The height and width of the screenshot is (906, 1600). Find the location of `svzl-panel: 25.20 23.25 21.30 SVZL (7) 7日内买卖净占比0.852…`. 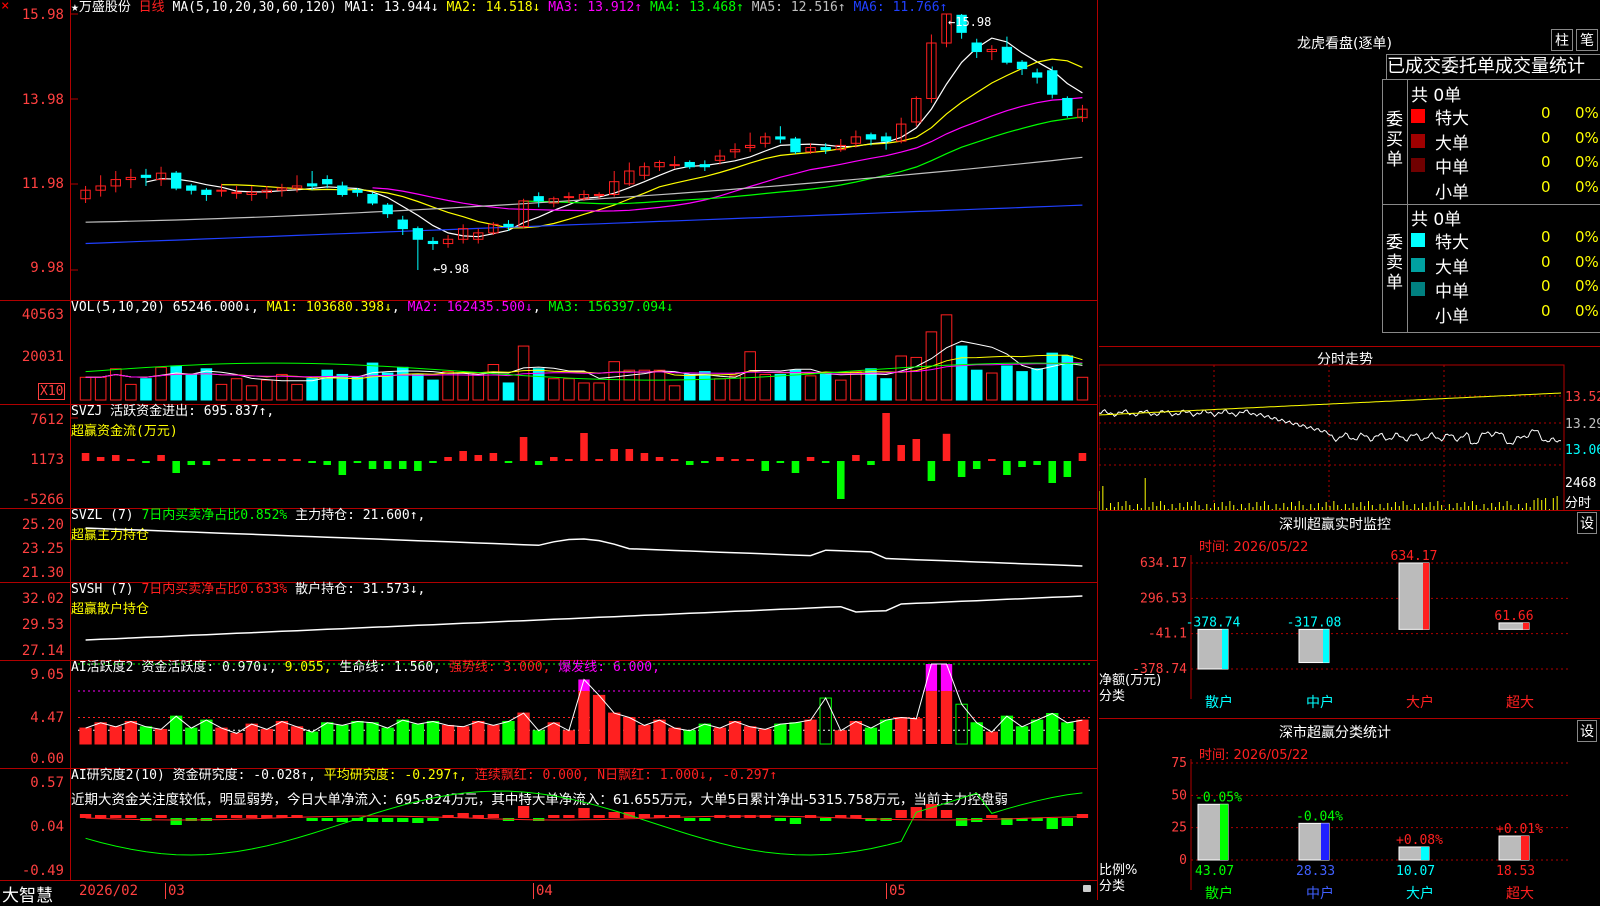

svzl-panel: 25.20 23.25 21.30 SVZL (7) 7日内买卖净占比0.852… is located at coordinates (548, 545).